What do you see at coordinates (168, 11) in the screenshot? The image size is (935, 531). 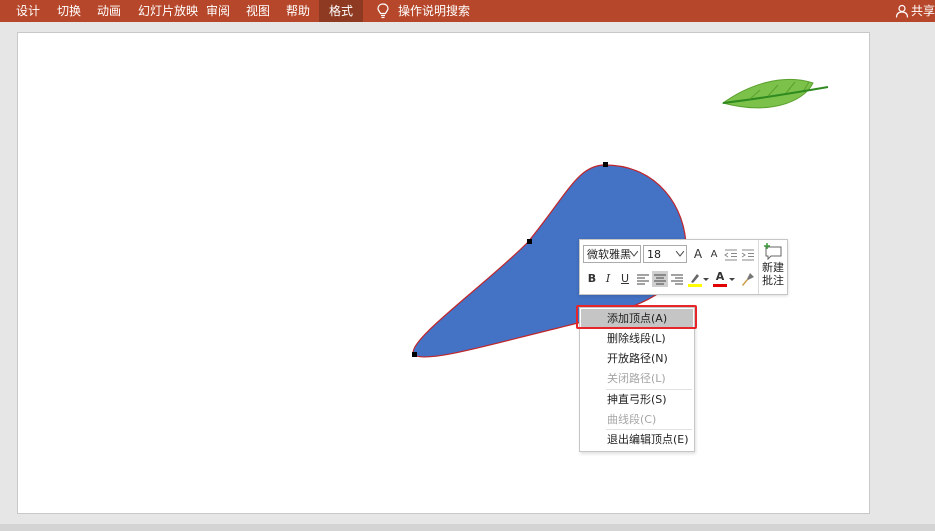 I see `tab-slideshow: 幻灯片放映` at bounding box center [168, 11].